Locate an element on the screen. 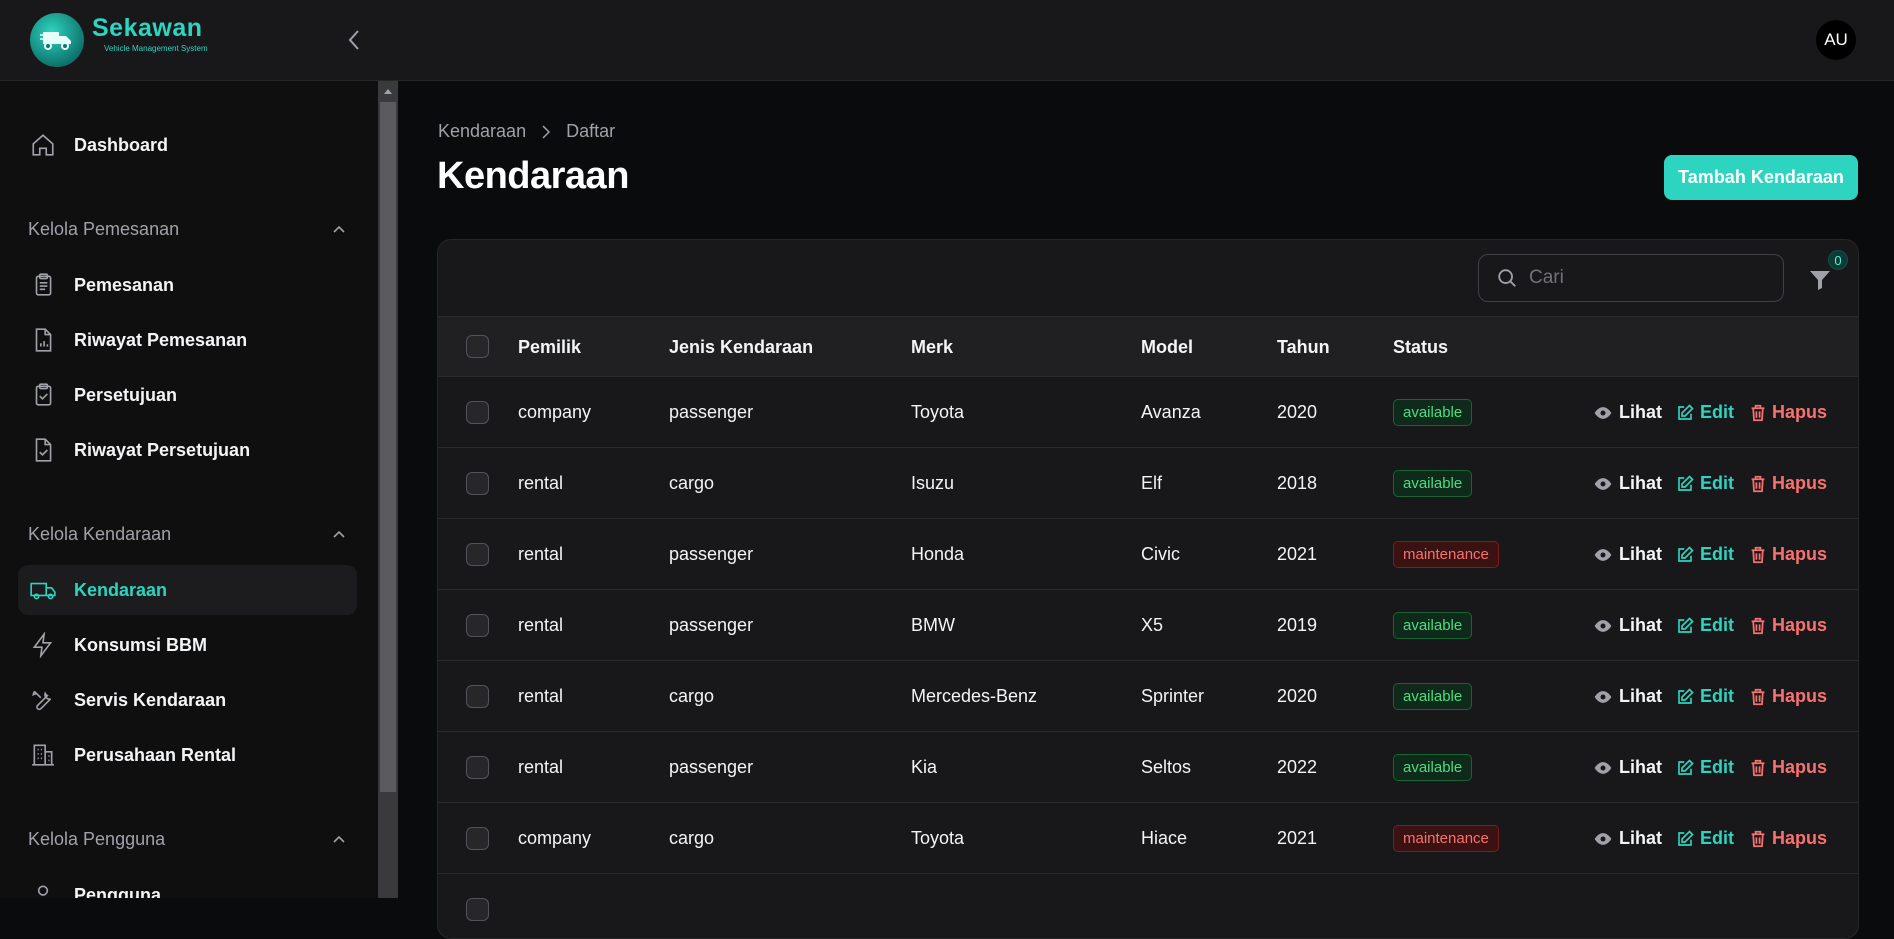  sidebar-scrollbar is located at coordinates (388, 489).